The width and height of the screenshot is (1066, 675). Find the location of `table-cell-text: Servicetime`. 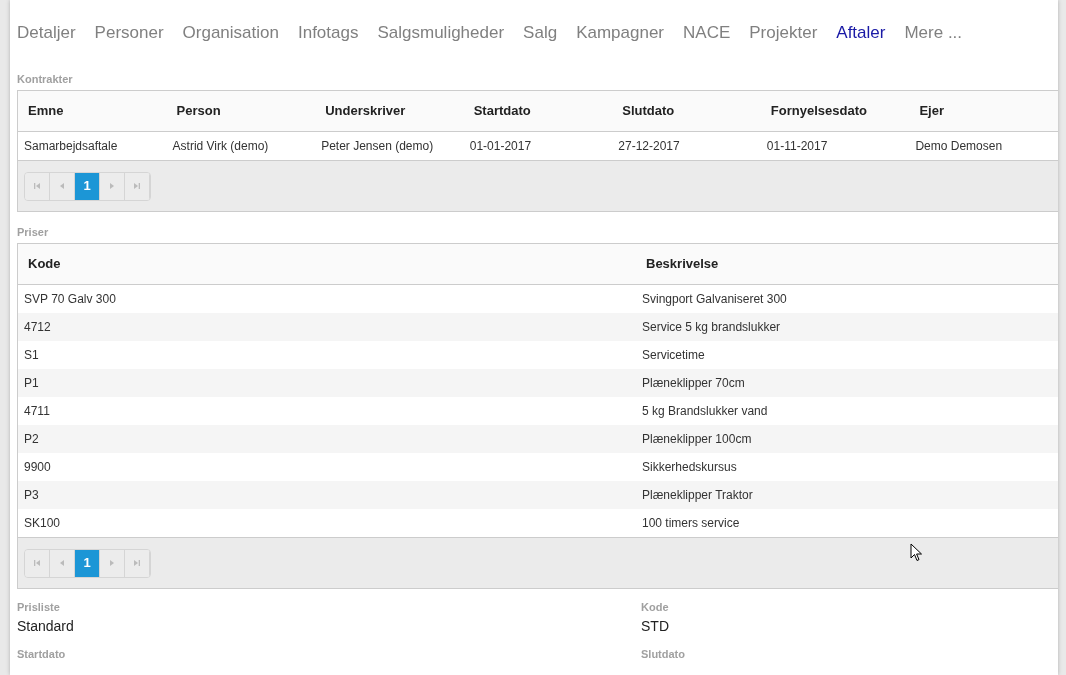

table-cell-text: Servicetime is located at coordinates (673, 355).